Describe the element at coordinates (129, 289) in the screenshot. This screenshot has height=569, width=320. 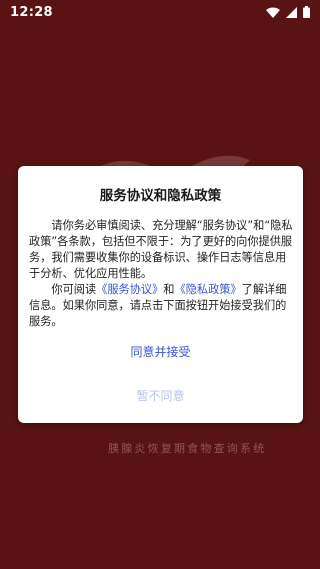
I see `service-agreement-link: 《服务协议》` at that location.